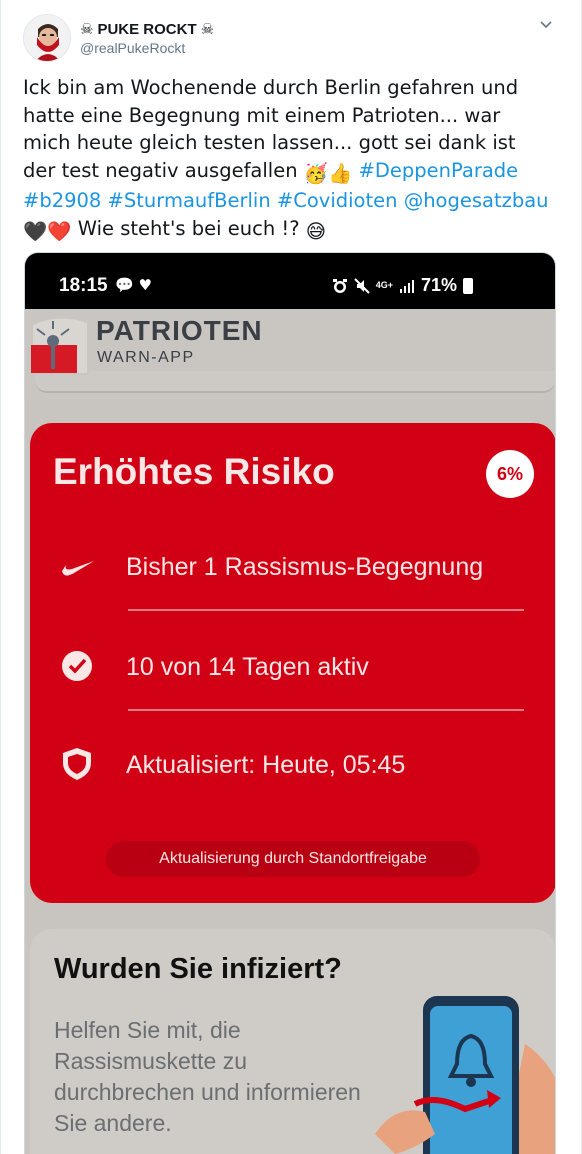 The image size is (582, 1154). I want to click on status-right-icons: 4G+ 71%, so click(402, 285).